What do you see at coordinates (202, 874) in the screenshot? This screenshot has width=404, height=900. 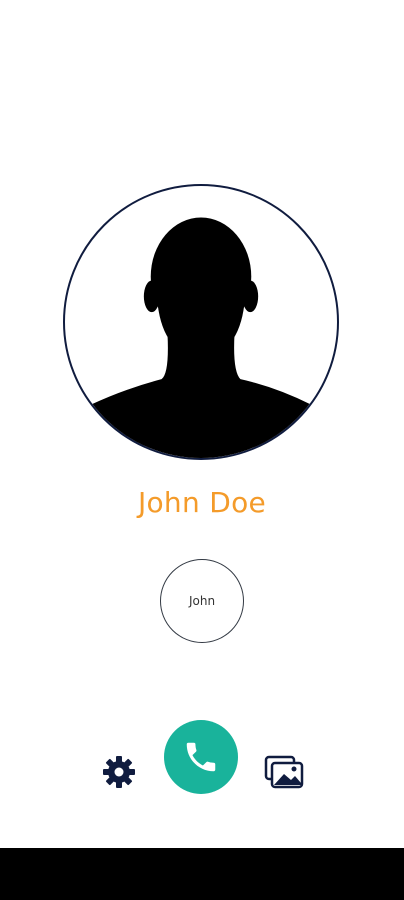 I see `system-navigation-bar` at bounding box center [202, 874].